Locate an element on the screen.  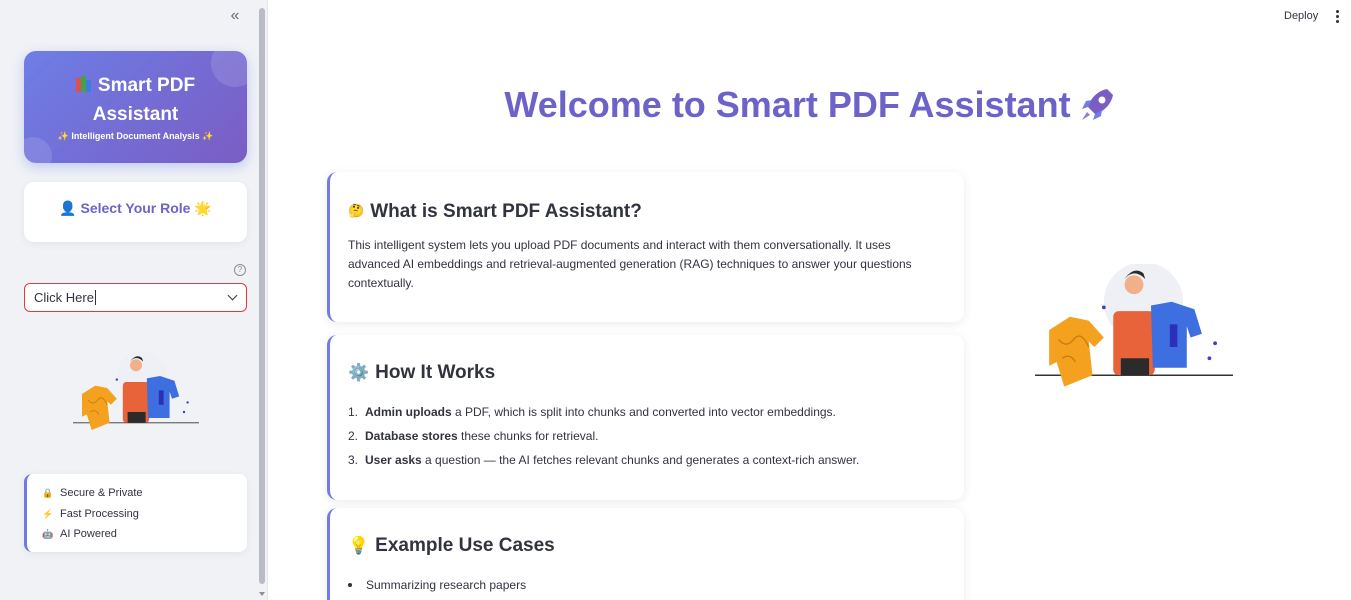
feature-item: 🤖 AI Powered is located at coordinates (79, 534).